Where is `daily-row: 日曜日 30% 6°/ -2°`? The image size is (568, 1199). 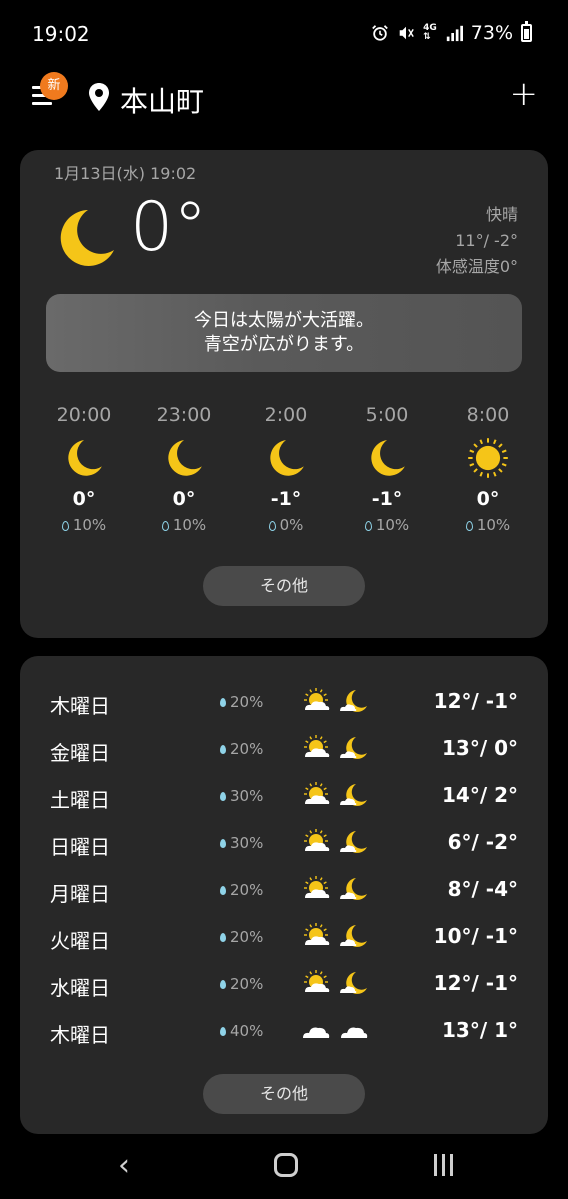
daily-row: 日曜日 30% 6°/ -2° is located at coordinates (284, 845).